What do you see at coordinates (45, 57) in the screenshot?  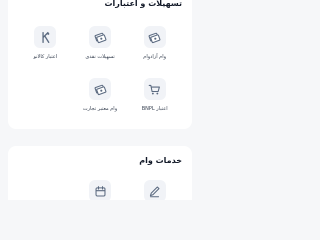 I see `tile-label: اعتبار کالانو` at bounding box center [45, 57].